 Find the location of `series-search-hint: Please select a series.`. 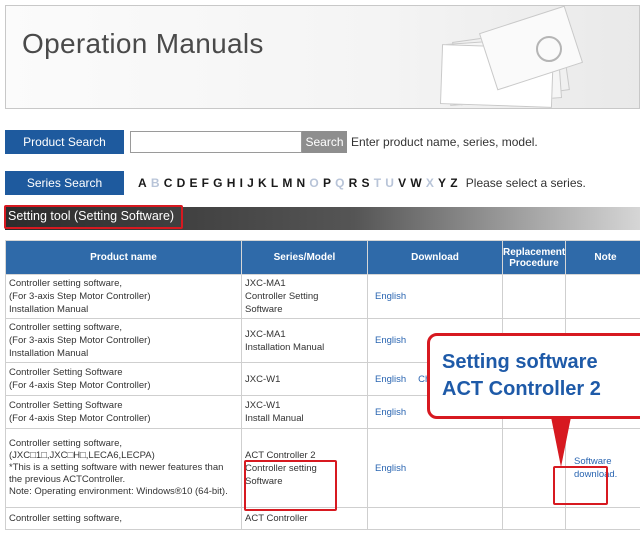

series-search-hint: Please select a series. is located at coordinates (525, 183).